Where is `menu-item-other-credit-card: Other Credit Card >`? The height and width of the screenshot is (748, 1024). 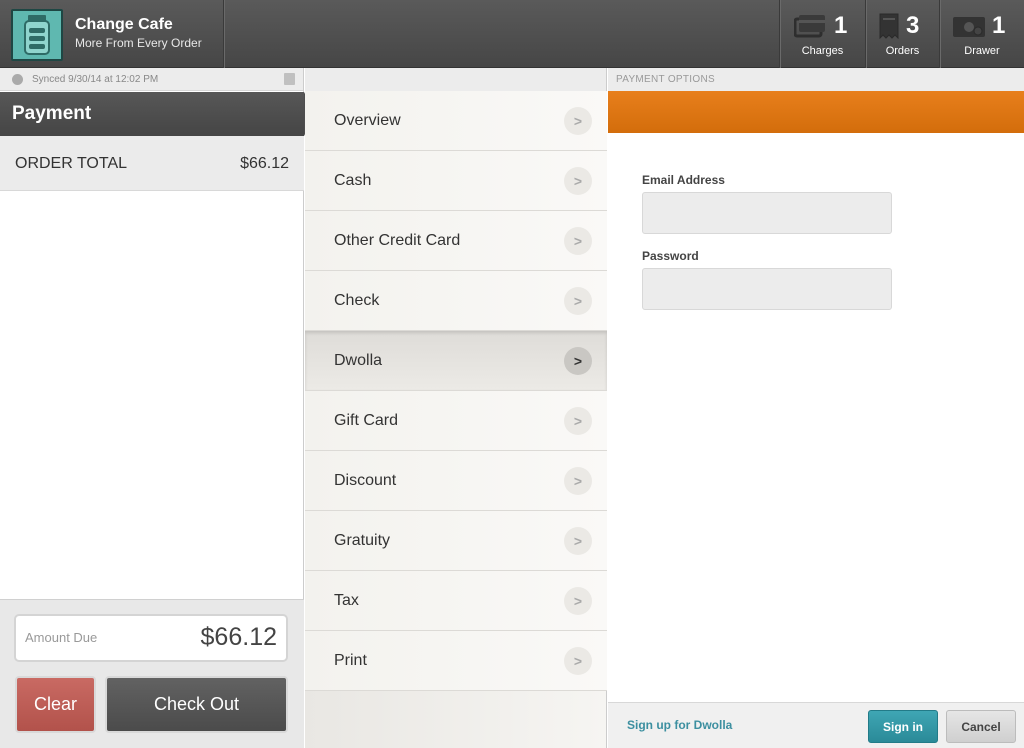 menu-item-other-credit-card: Other Credit Card > is located at coordinates (456, 241).